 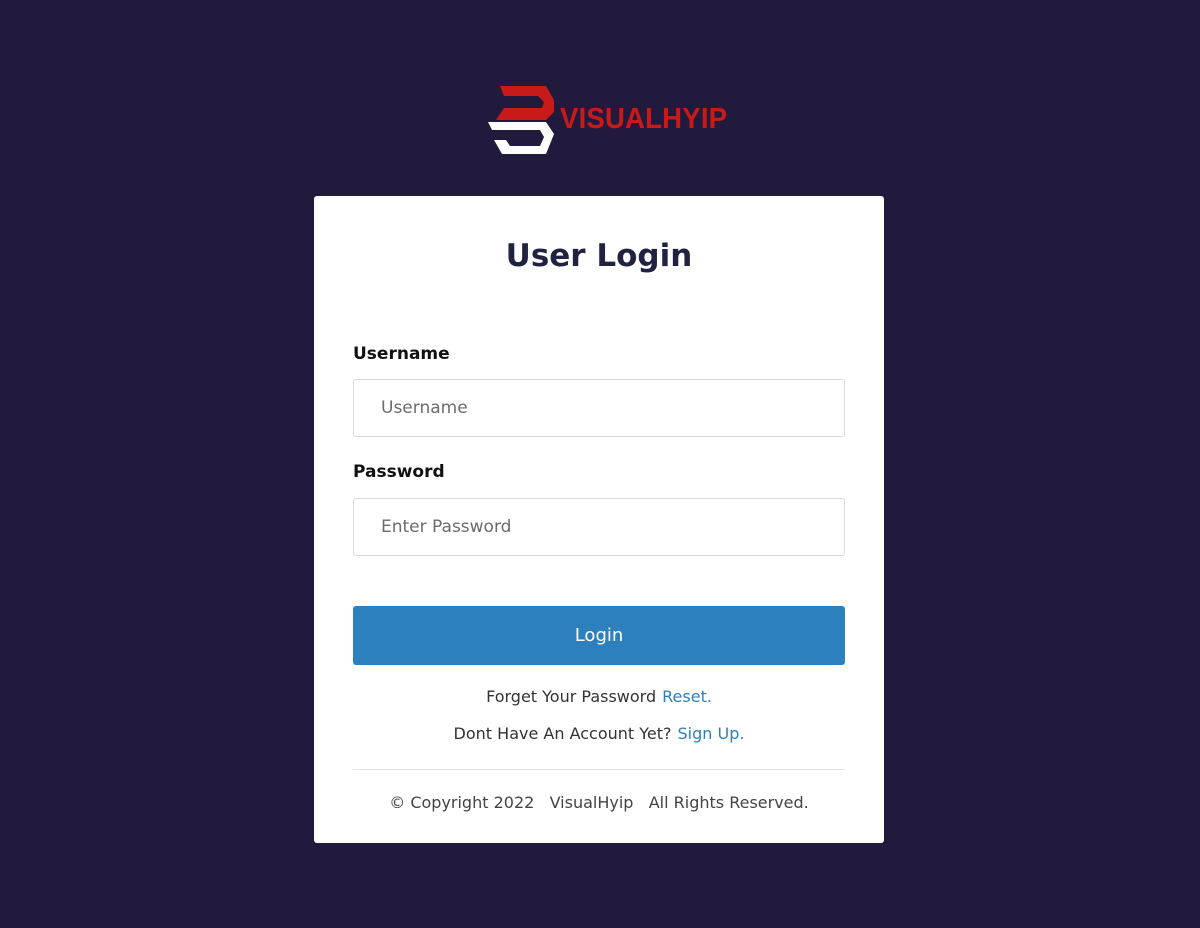 I want to click on logo-mark-icon, so click(x=521, y=120).